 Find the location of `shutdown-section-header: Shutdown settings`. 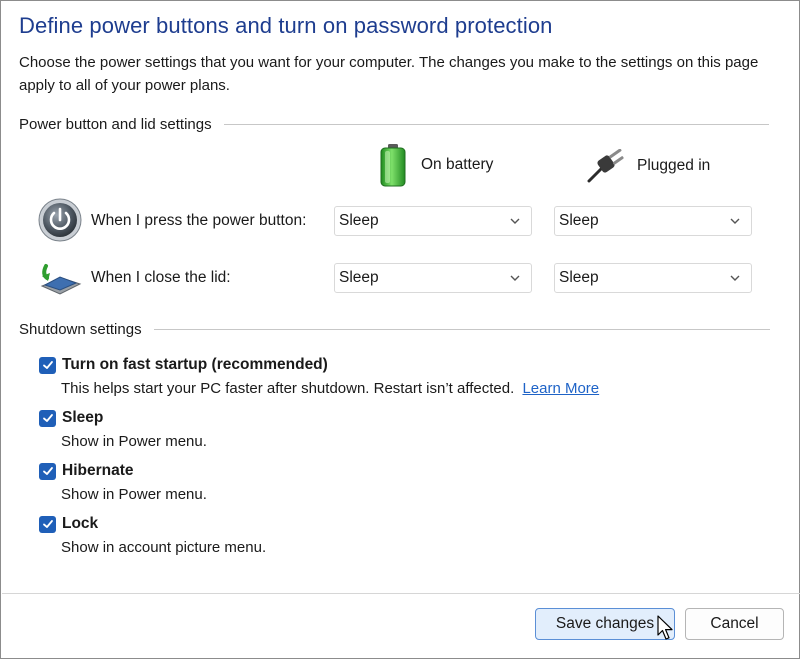

shutdown-section-header: Shutdown settings is located at coordinates (394, 329).